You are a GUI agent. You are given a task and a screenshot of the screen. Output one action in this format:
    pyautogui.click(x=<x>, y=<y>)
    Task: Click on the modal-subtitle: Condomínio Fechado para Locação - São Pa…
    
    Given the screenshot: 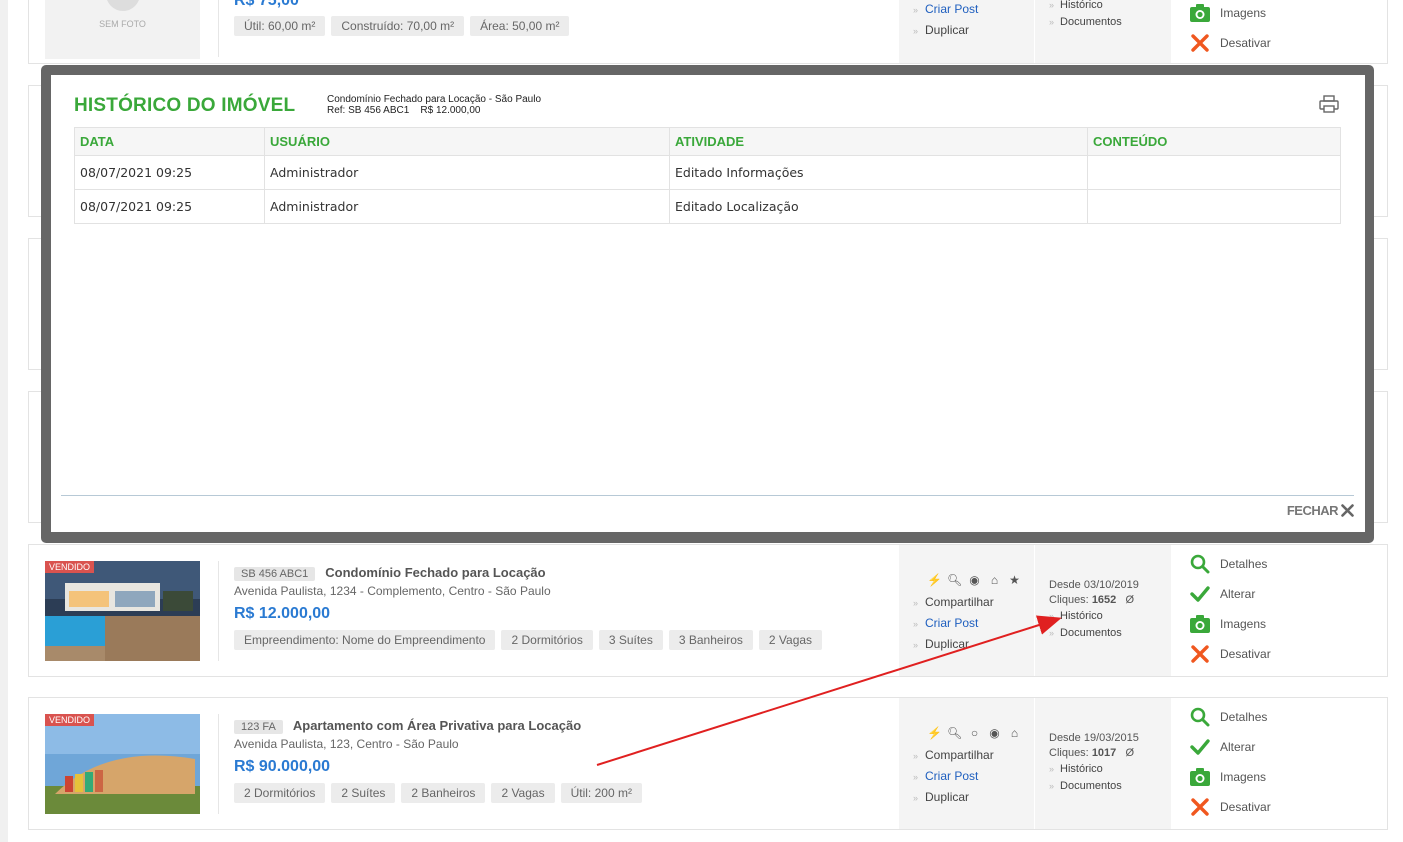 What is the action you would take?
    pyautogui.click(x=434, y=105)
    